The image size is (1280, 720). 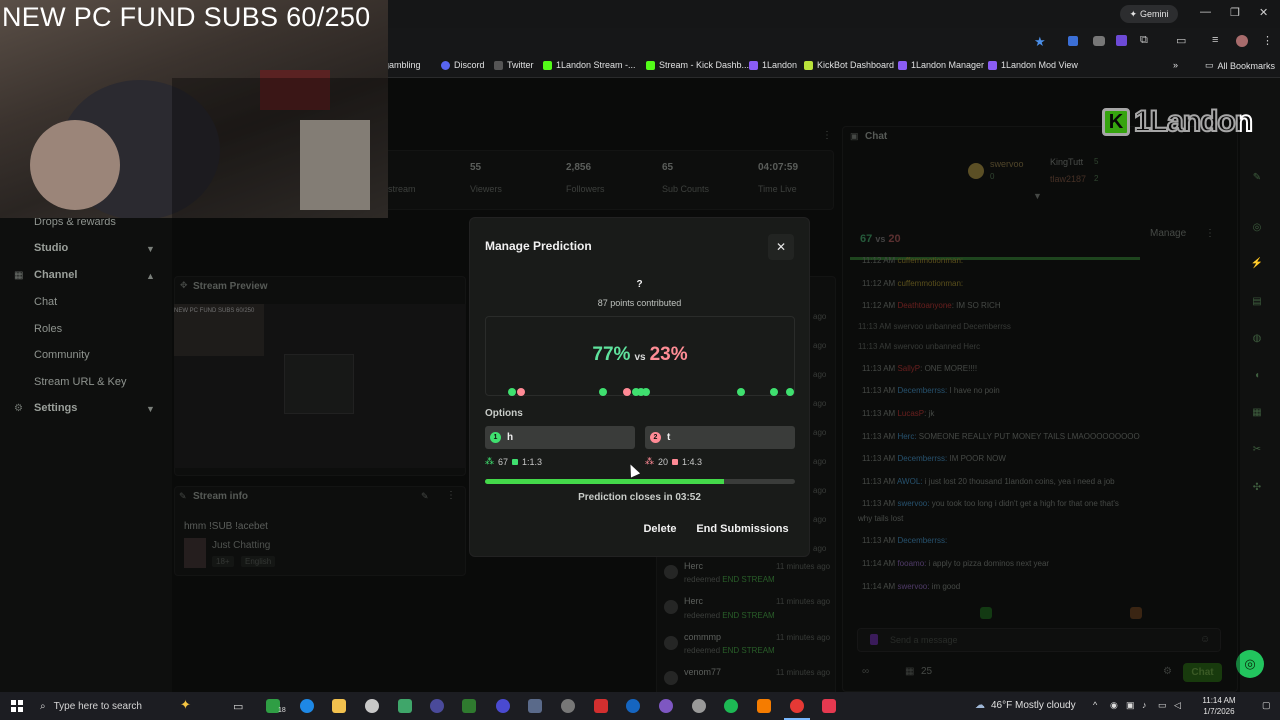 What do you see at coordinates (1240, 65) in the screenshot?
I see `all-bookmarks: ▭ All Bookmarks` at bounding box center [1240, 65].